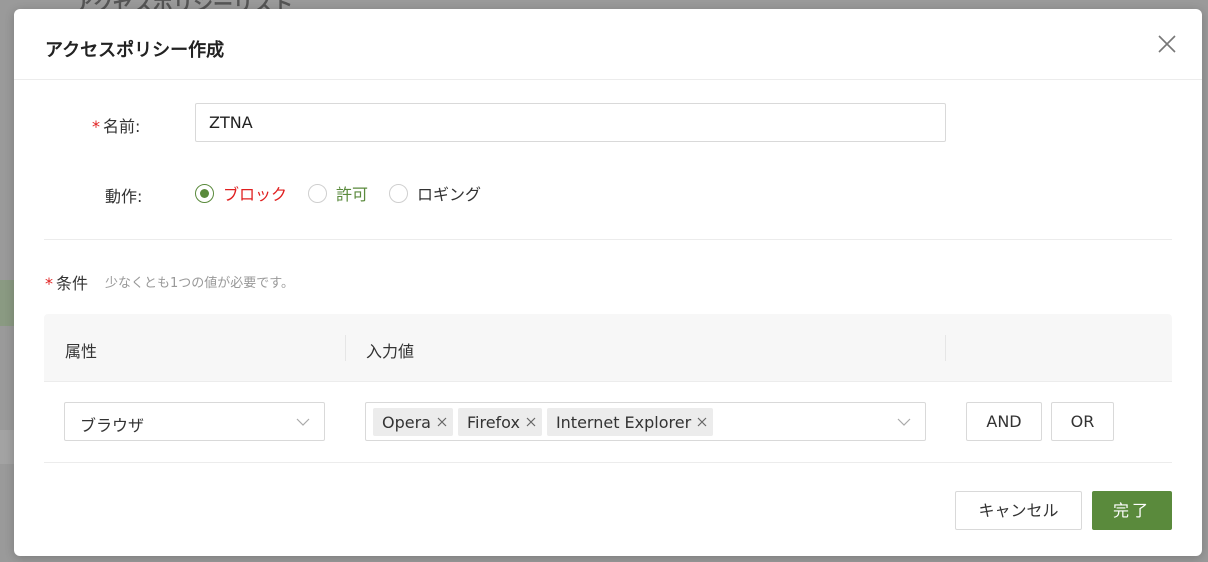 The height and width of the screenshot is (562, 1208). I want to click on name-label: * 名前:, so click(116, 125).